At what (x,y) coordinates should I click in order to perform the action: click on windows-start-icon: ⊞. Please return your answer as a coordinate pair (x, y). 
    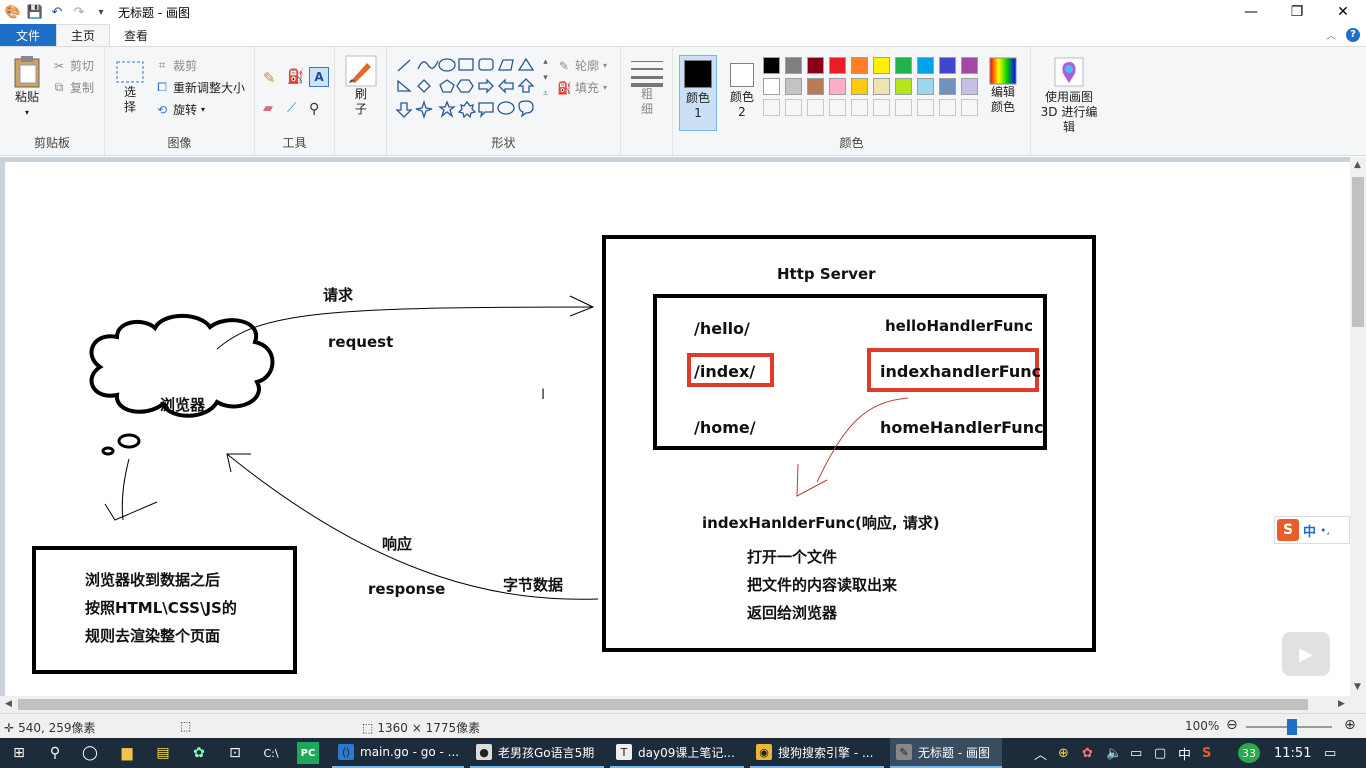
    Looking at the image, I should click on (19, 753).